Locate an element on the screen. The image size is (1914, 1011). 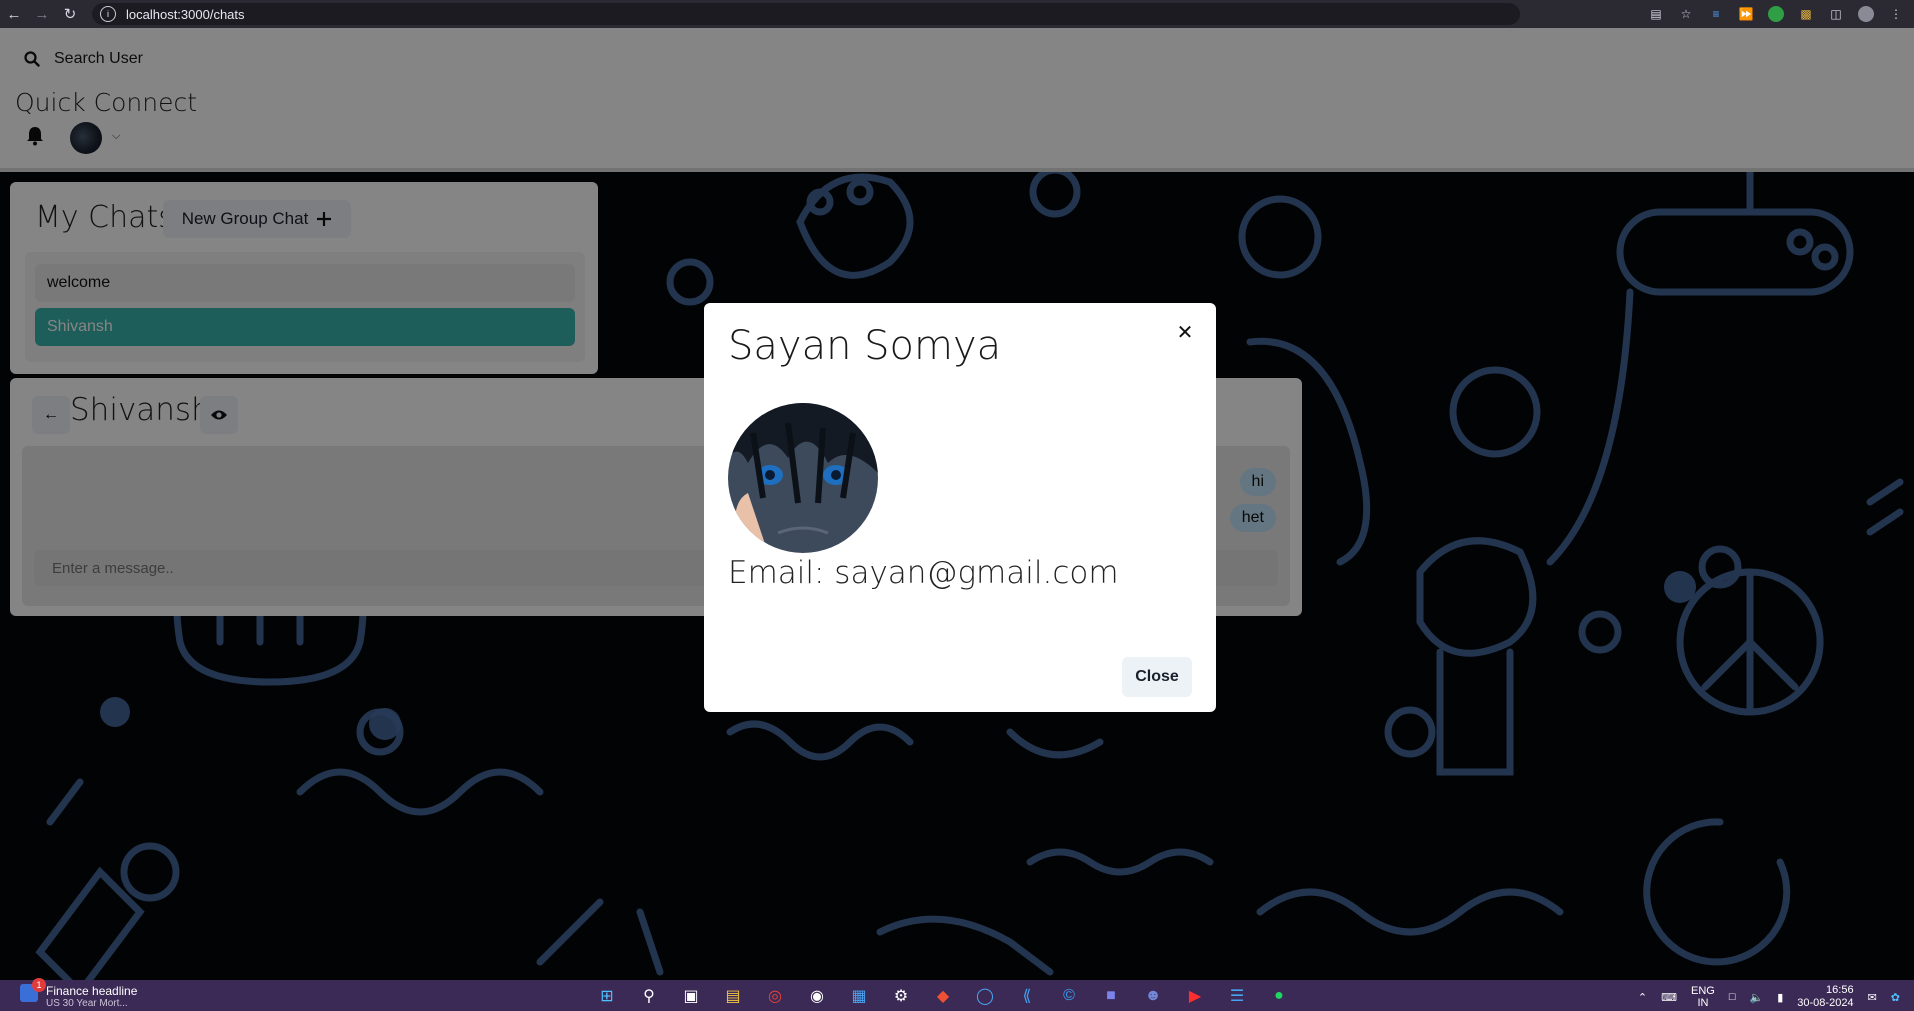
store-icon: ▦ is located at coordinates (859, 996).